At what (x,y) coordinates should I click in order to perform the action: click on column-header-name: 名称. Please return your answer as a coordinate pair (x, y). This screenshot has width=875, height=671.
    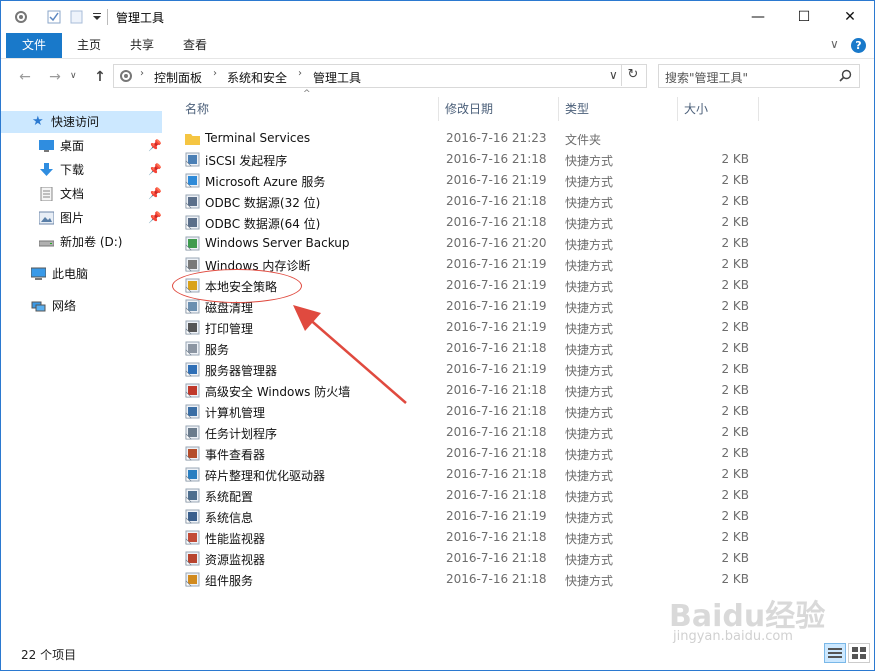
    Looking at the image, I should click on (197, 109).